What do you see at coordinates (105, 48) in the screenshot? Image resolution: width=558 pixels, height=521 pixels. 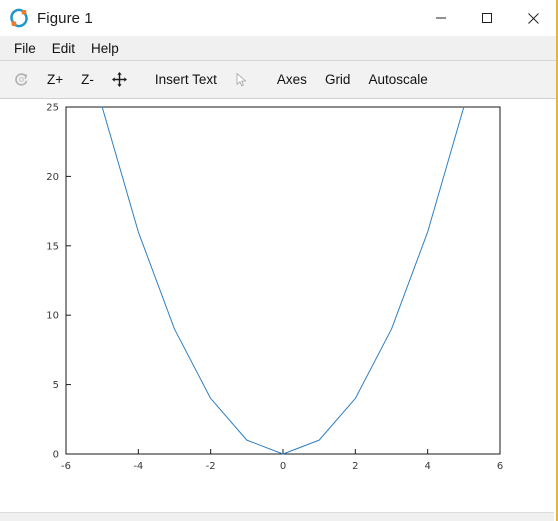 I see `menu-help: Help` at bounding box center [105, 48].